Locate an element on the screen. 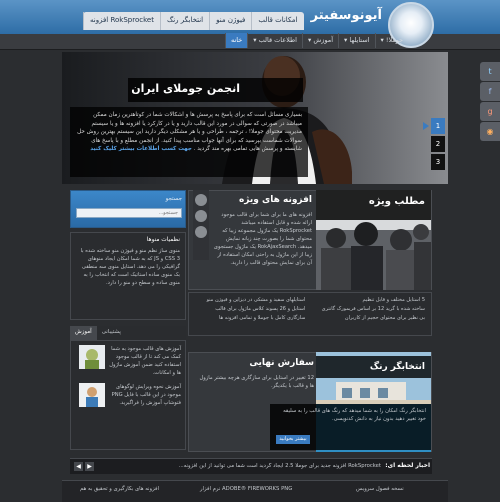 Image resolution: width=500 pixels, height=502 pixels. footer-middle-text: ADOBE® FIREWORKS PNG نرم افزار is located at coordinates (246, 489).